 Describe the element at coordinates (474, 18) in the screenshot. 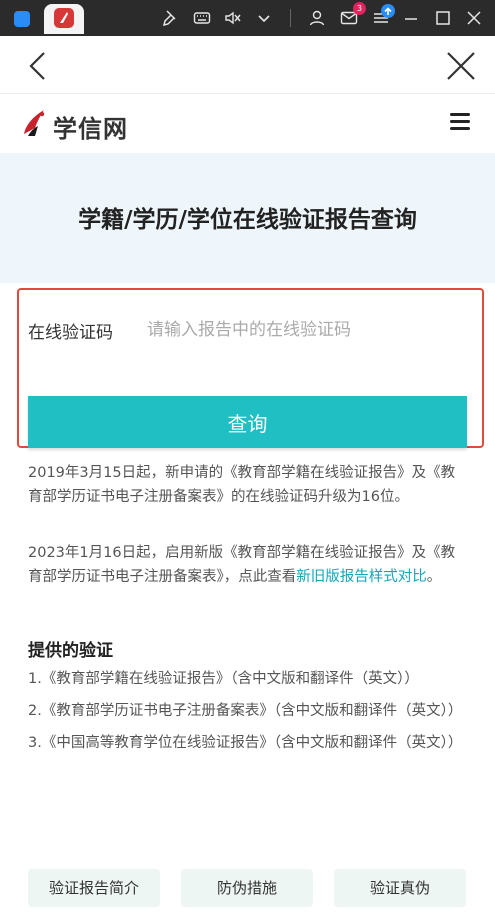

I see `close-icon` at that location.